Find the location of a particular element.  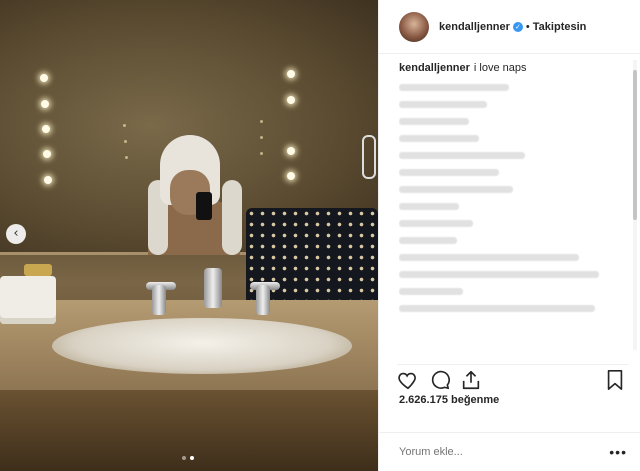

carousel-indicator is located at coordinates (188, 458).